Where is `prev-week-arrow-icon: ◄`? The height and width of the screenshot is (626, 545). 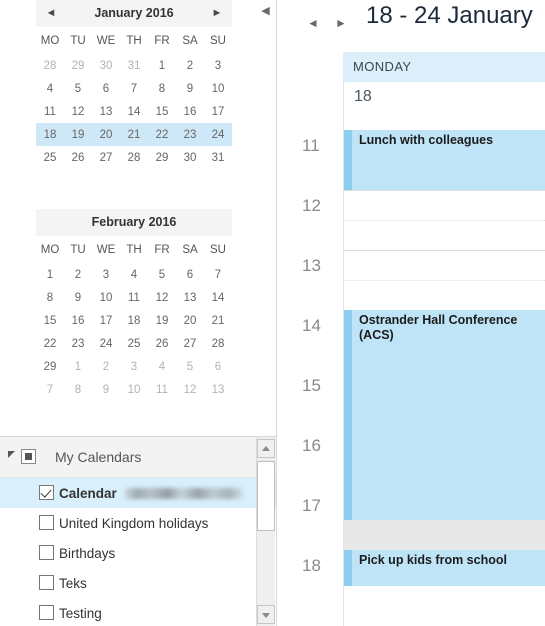
prev-week-arrow-icon: ◄ is located at coordinates (313, 23).